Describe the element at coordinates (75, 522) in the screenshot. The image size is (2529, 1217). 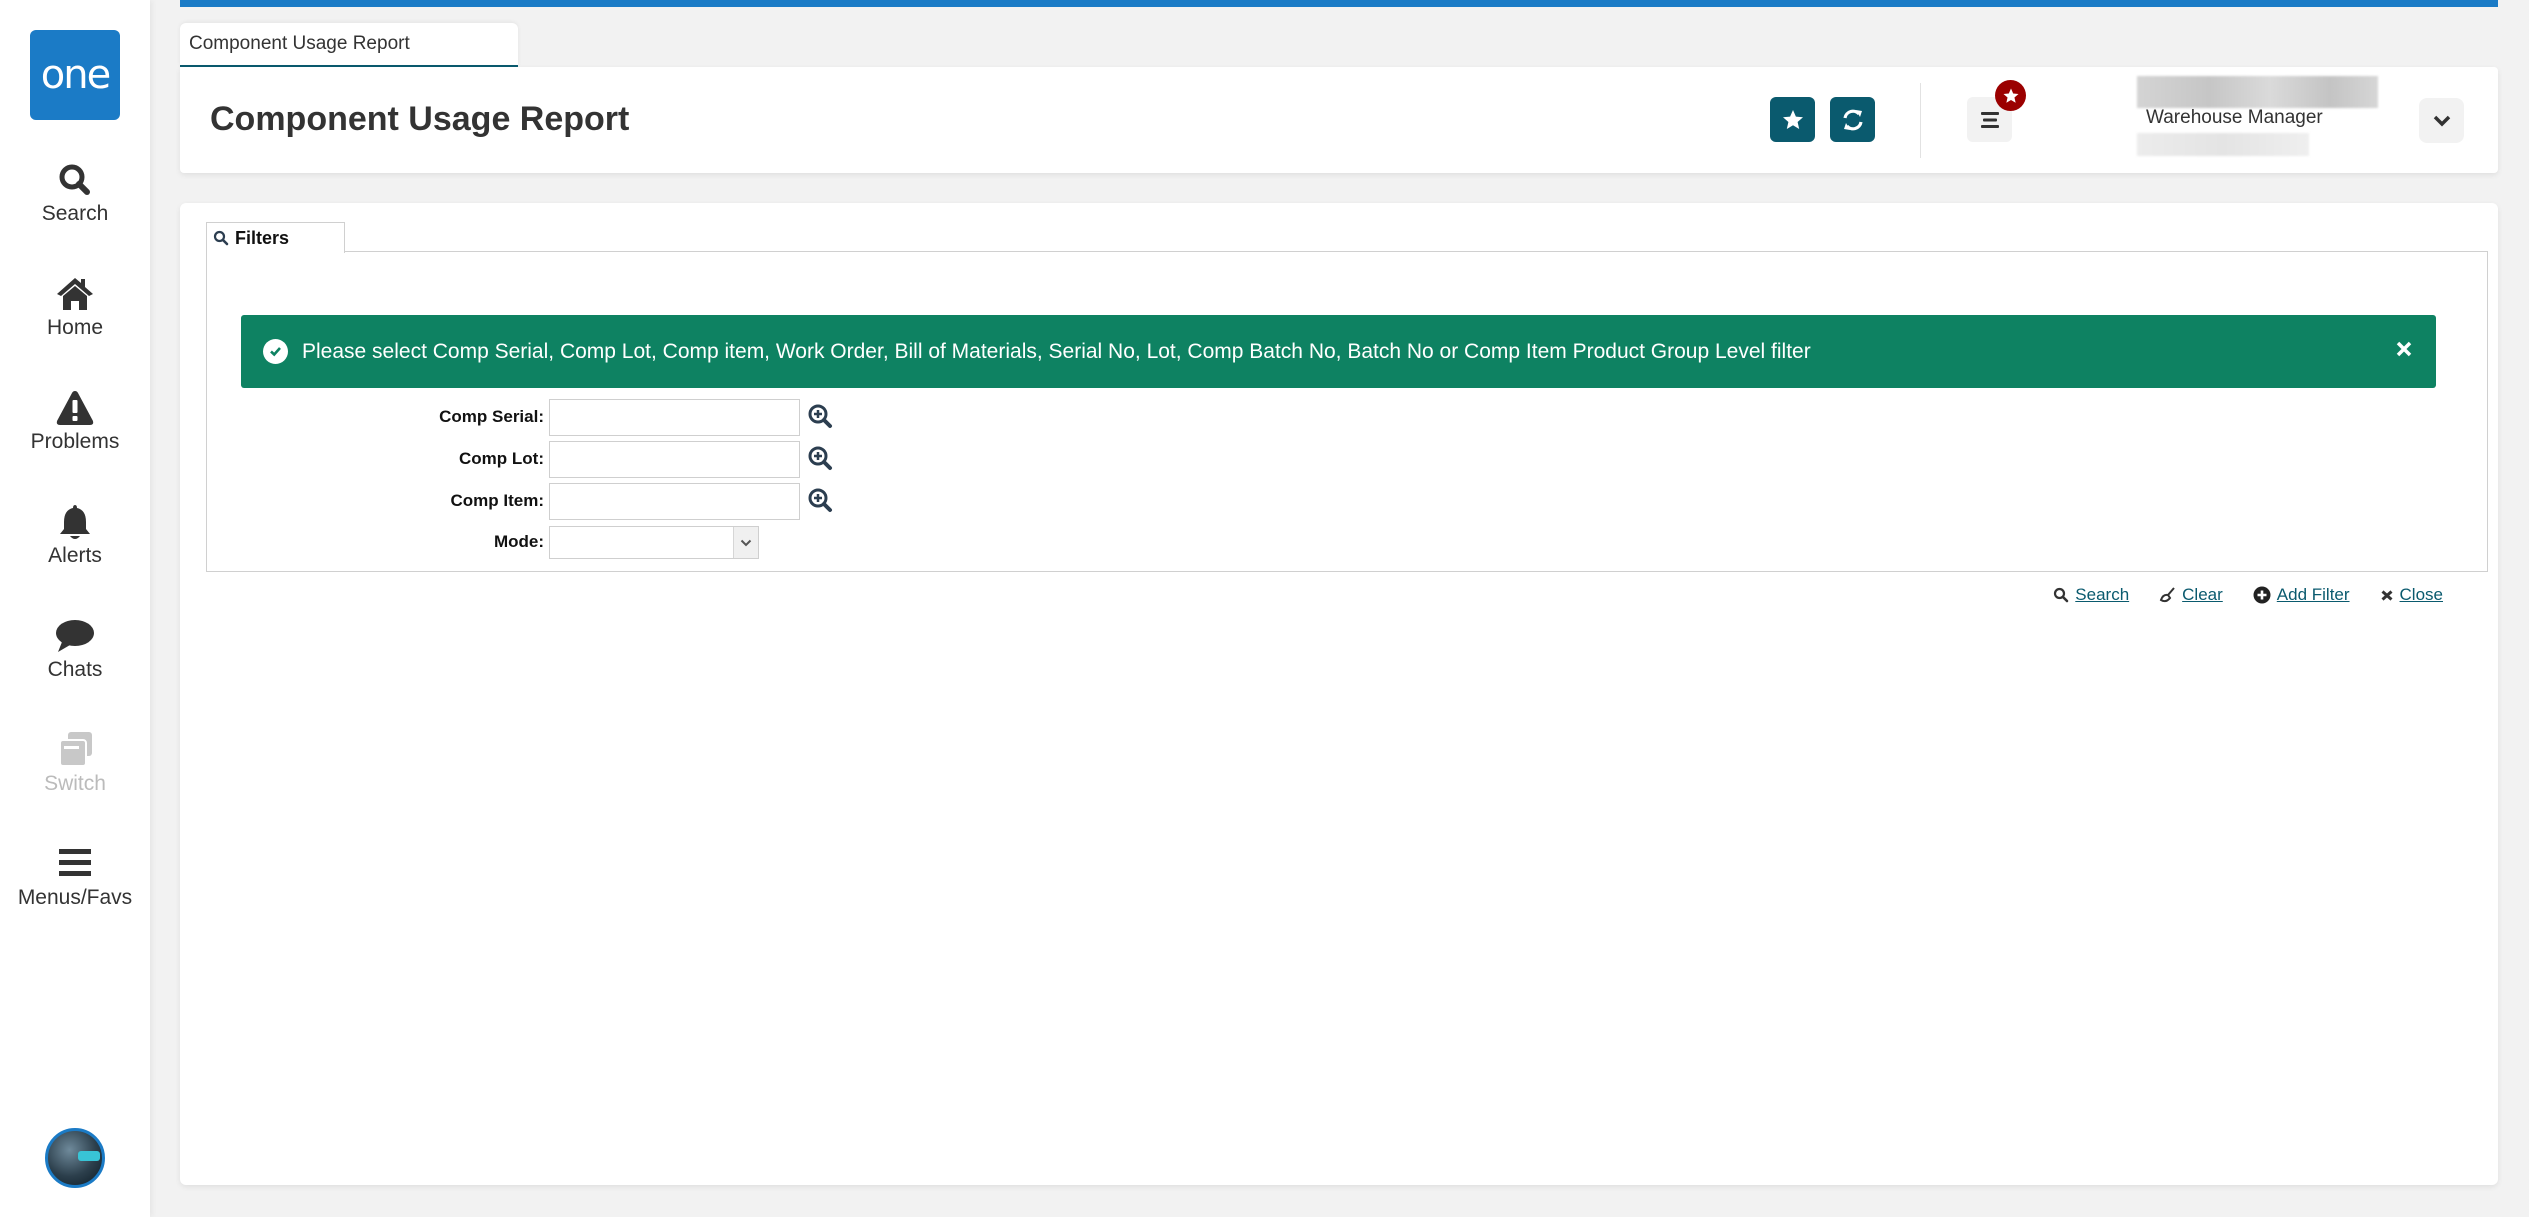
I see `bell-icon` at that location.